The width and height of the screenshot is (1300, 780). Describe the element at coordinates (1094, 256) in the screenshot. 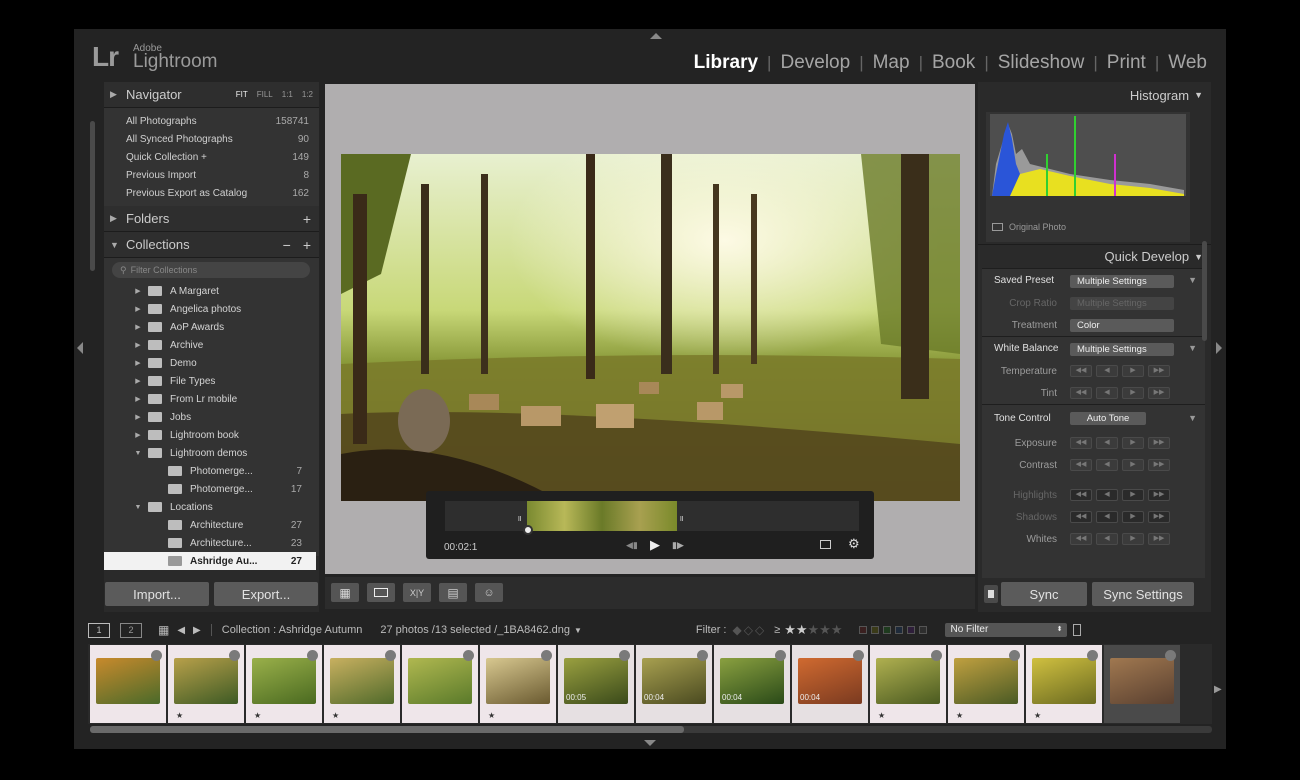

I see `quick-develop-header: Quick Develop ▼` at that location.